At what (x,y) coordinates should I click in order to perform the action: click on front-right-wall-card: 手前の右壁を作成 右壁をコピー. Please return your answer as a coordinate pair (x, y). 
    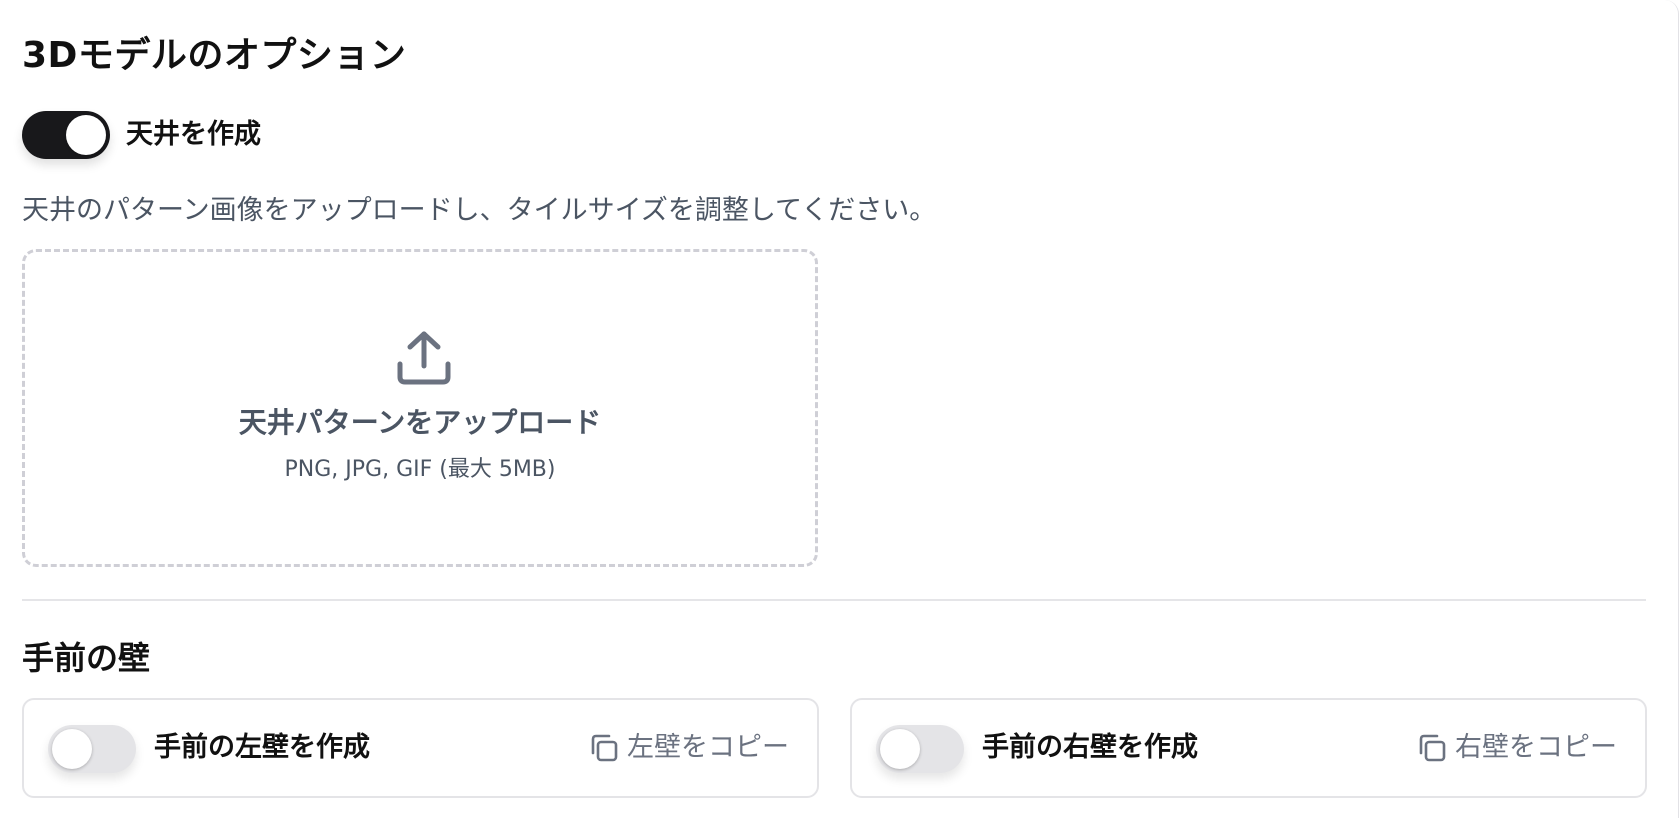
    Looking at the image, I should click on (1248, 748).